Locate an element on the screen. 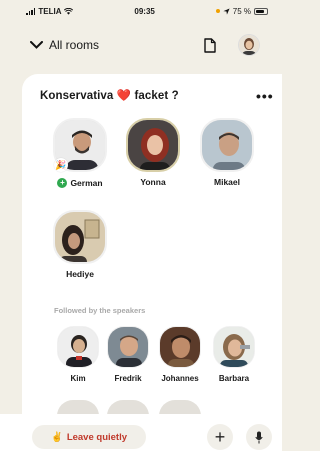 The image size is (320, 451). status-time: 09:35 is located at coordinates (144, 11).